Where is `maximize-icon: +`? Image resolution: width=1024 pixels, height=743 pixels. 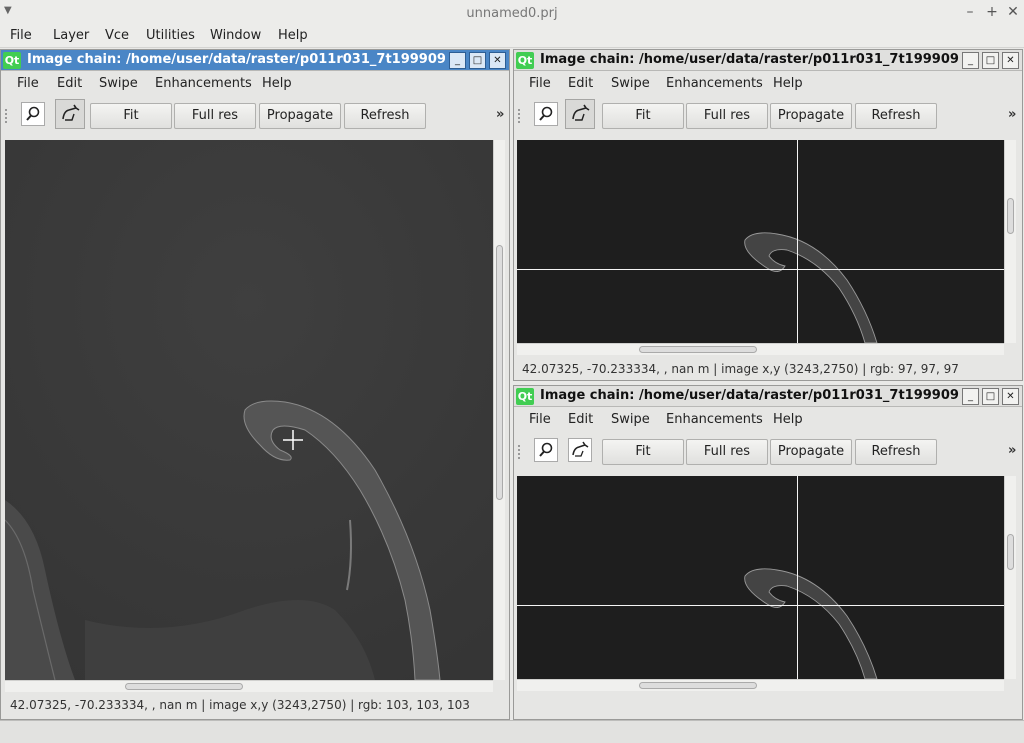 maximize-icon: + is located at coordinates (992, 12).